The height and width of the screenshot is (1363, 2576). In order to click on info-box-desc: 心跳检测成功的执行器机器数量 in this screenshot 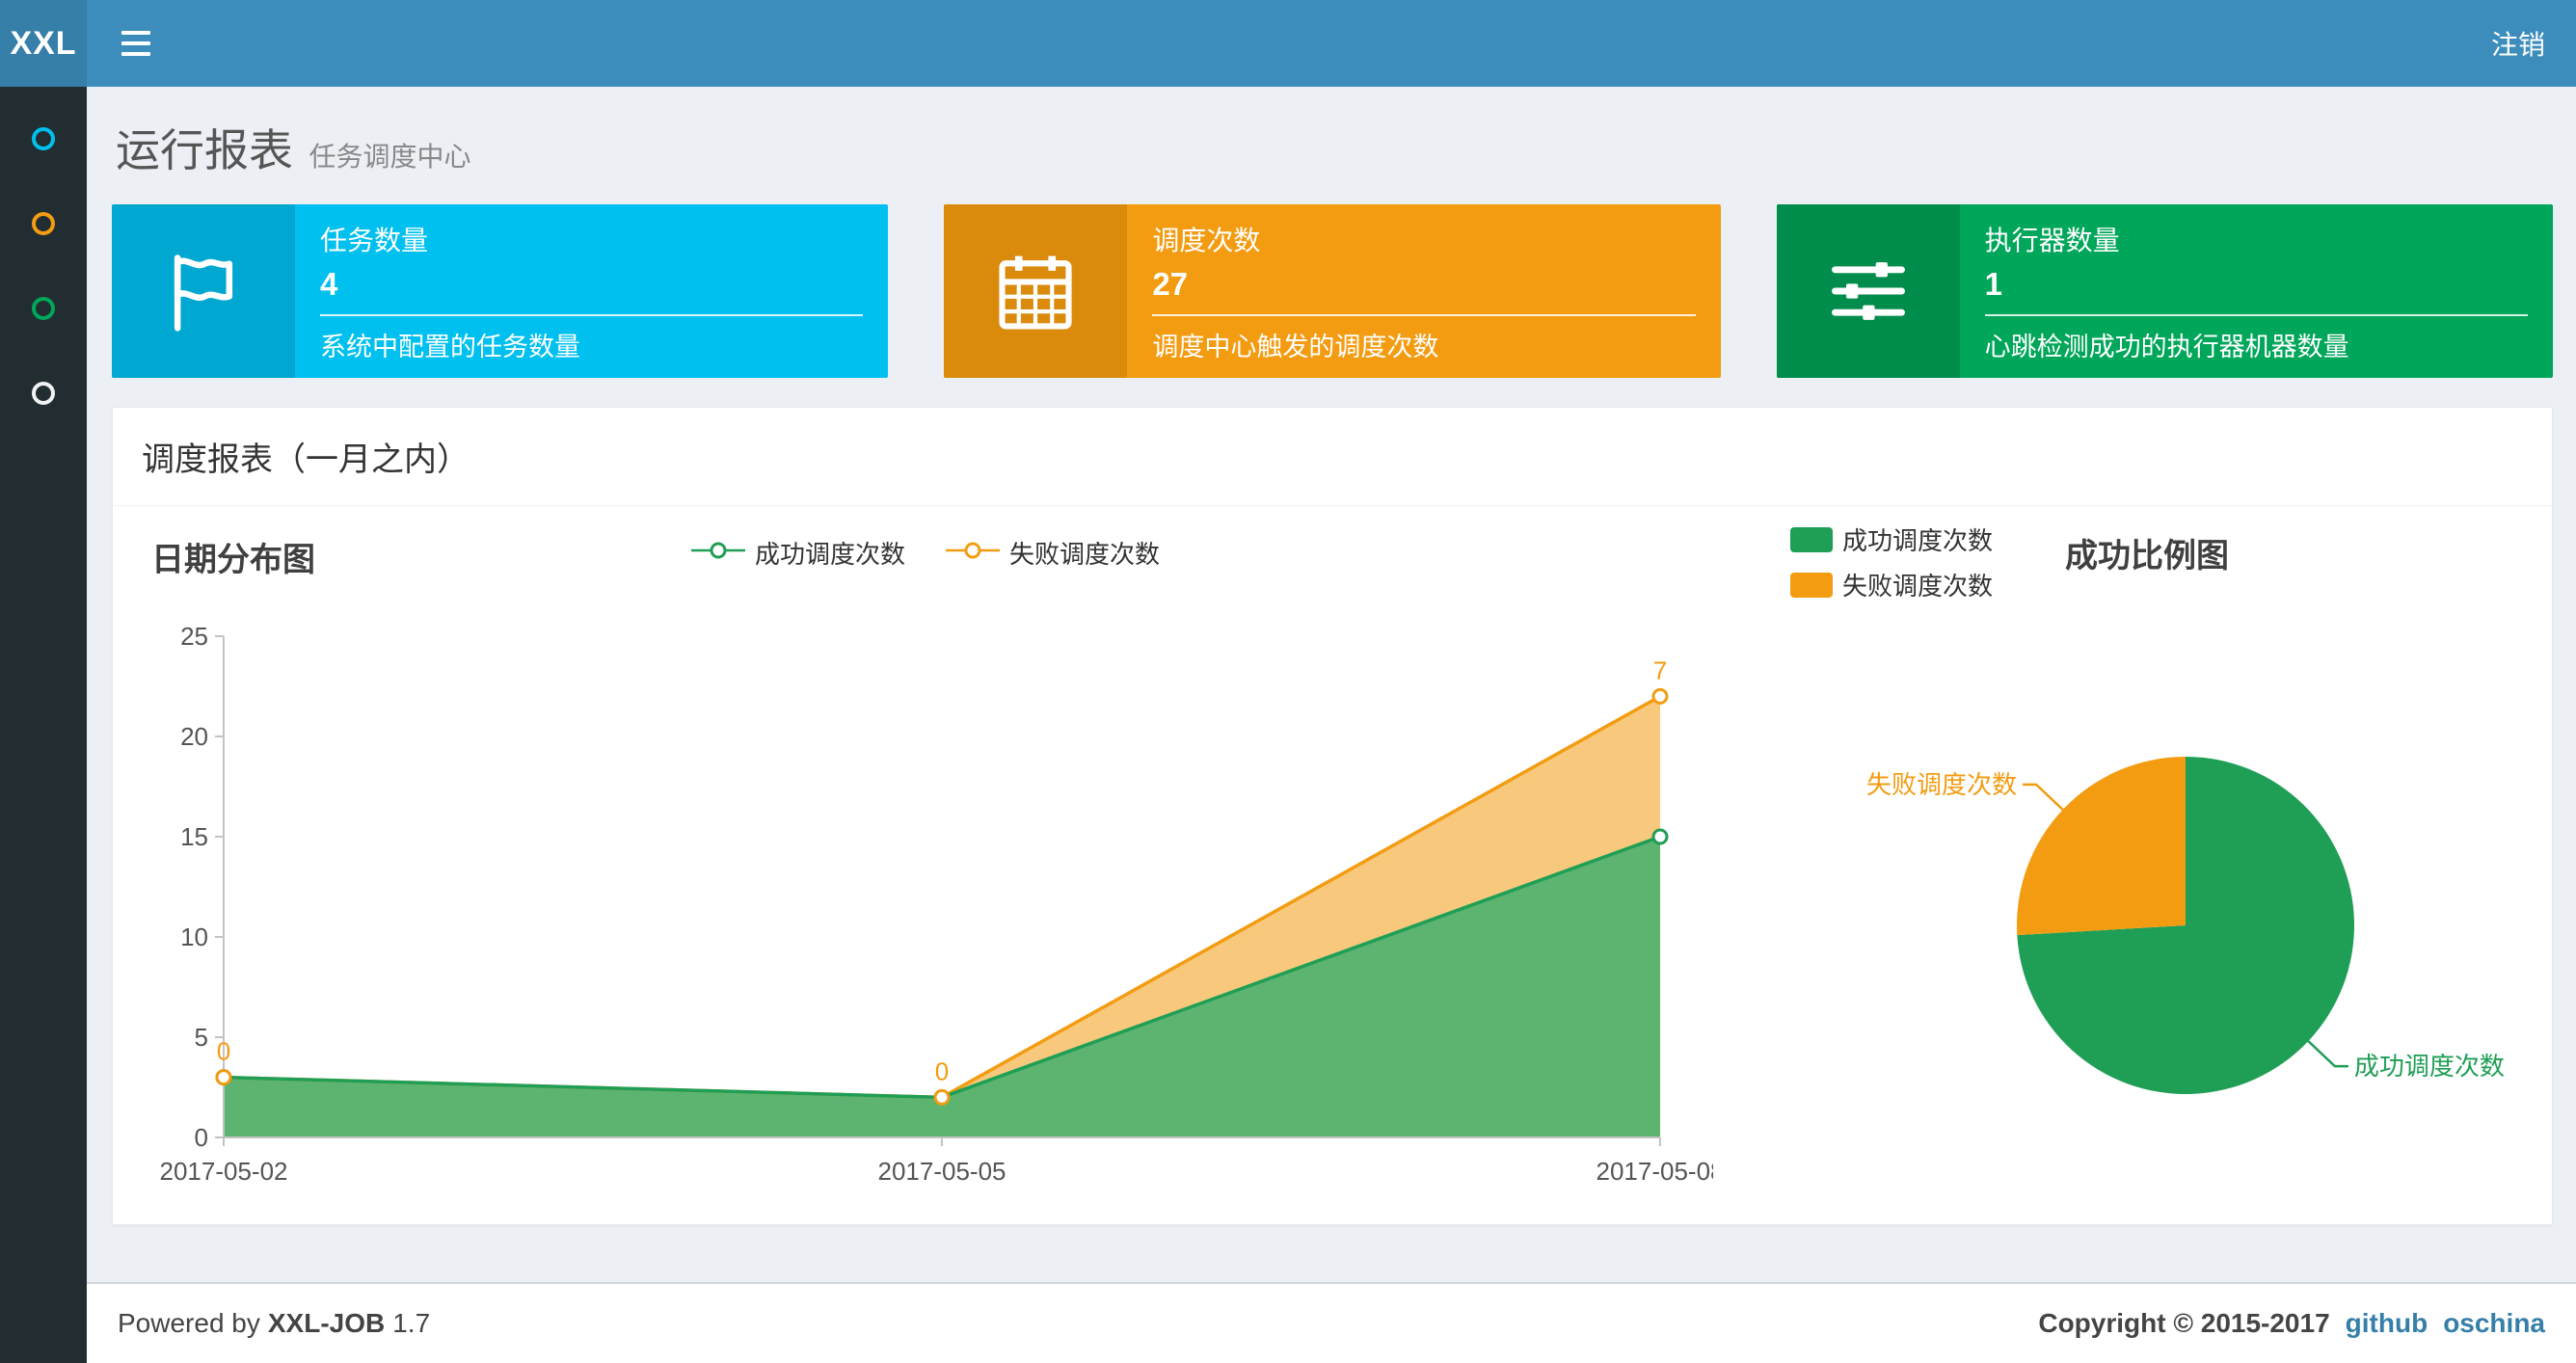, I will do `click(2167, 347)`.